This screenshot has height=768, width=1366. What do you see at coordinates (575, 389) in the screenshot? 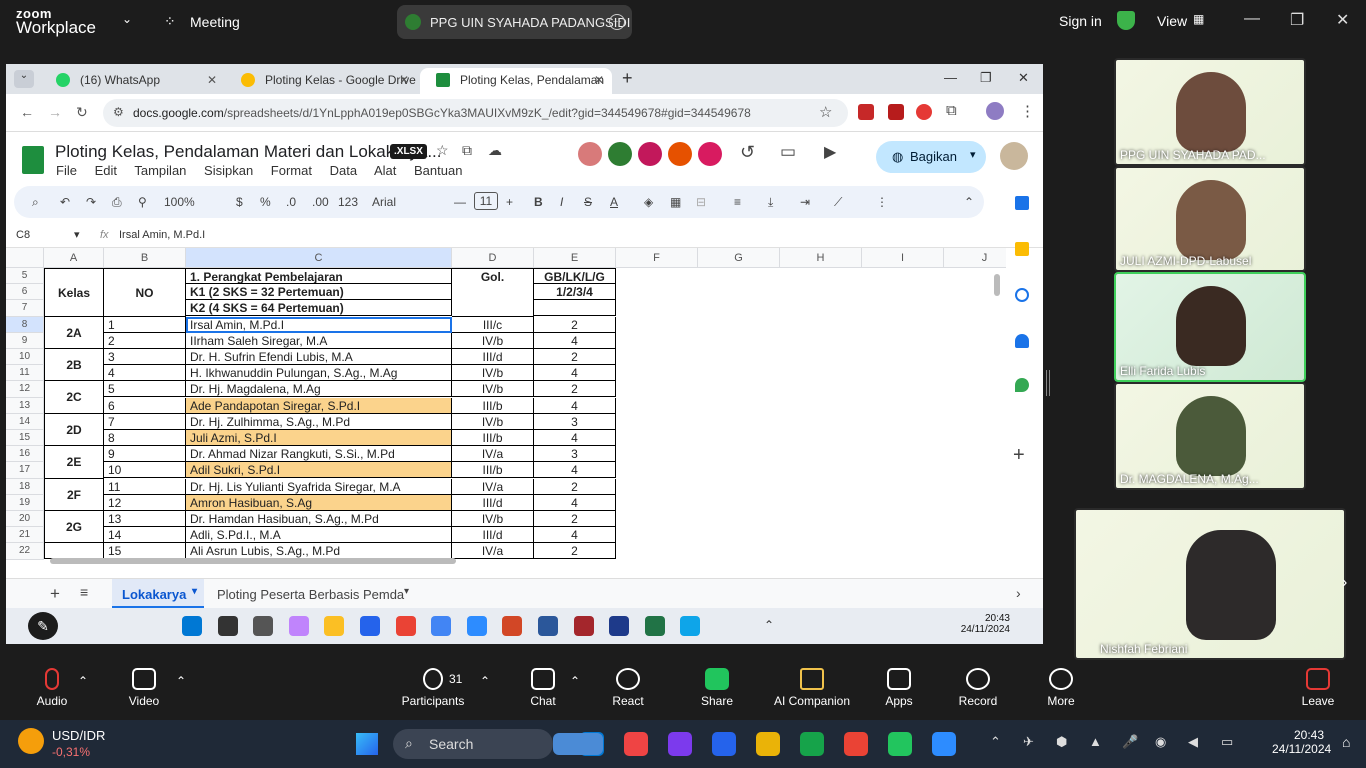
I see `cell-e: 2` at bounding box center [575, 389].